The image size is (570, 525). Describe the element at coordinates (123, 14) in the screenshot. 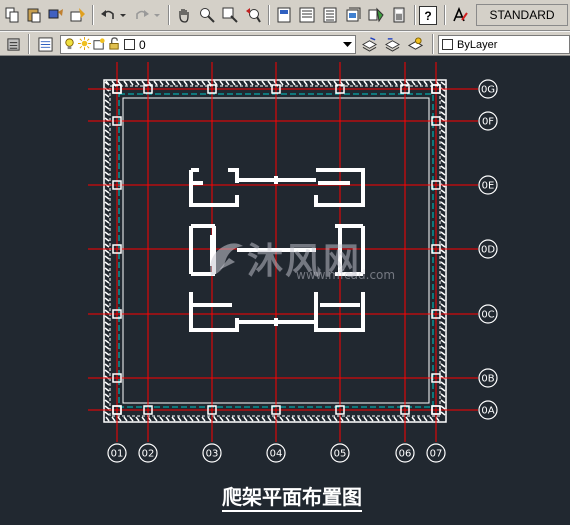

I see `undo-dropdown-icon` at that location.